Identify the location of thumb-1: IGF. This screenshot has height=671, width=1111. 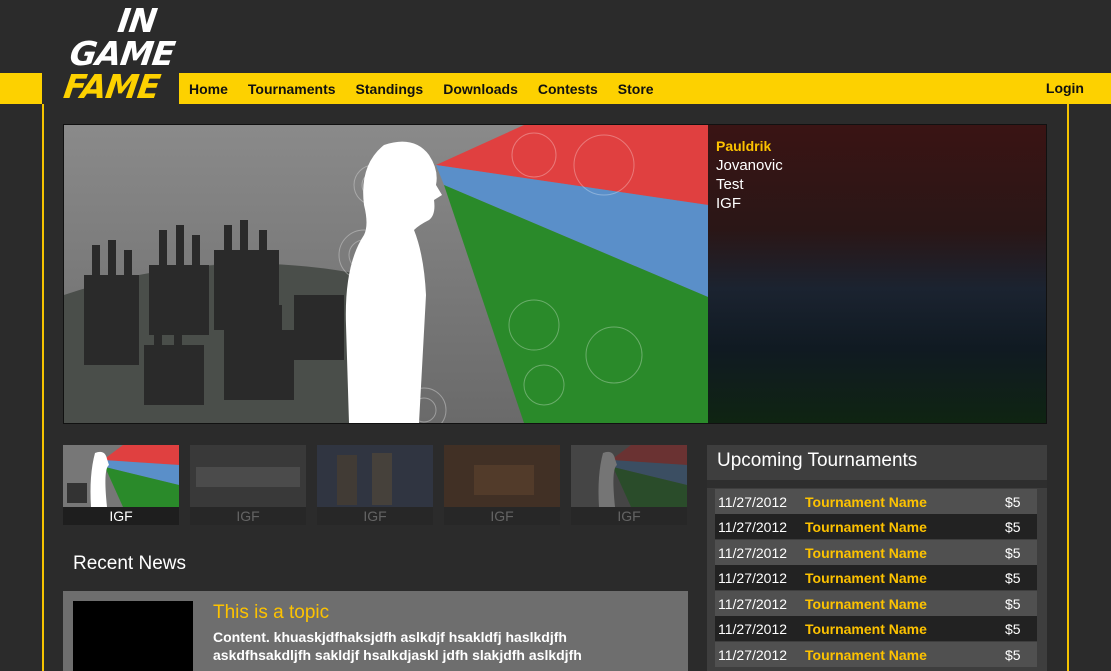
(121, 485).